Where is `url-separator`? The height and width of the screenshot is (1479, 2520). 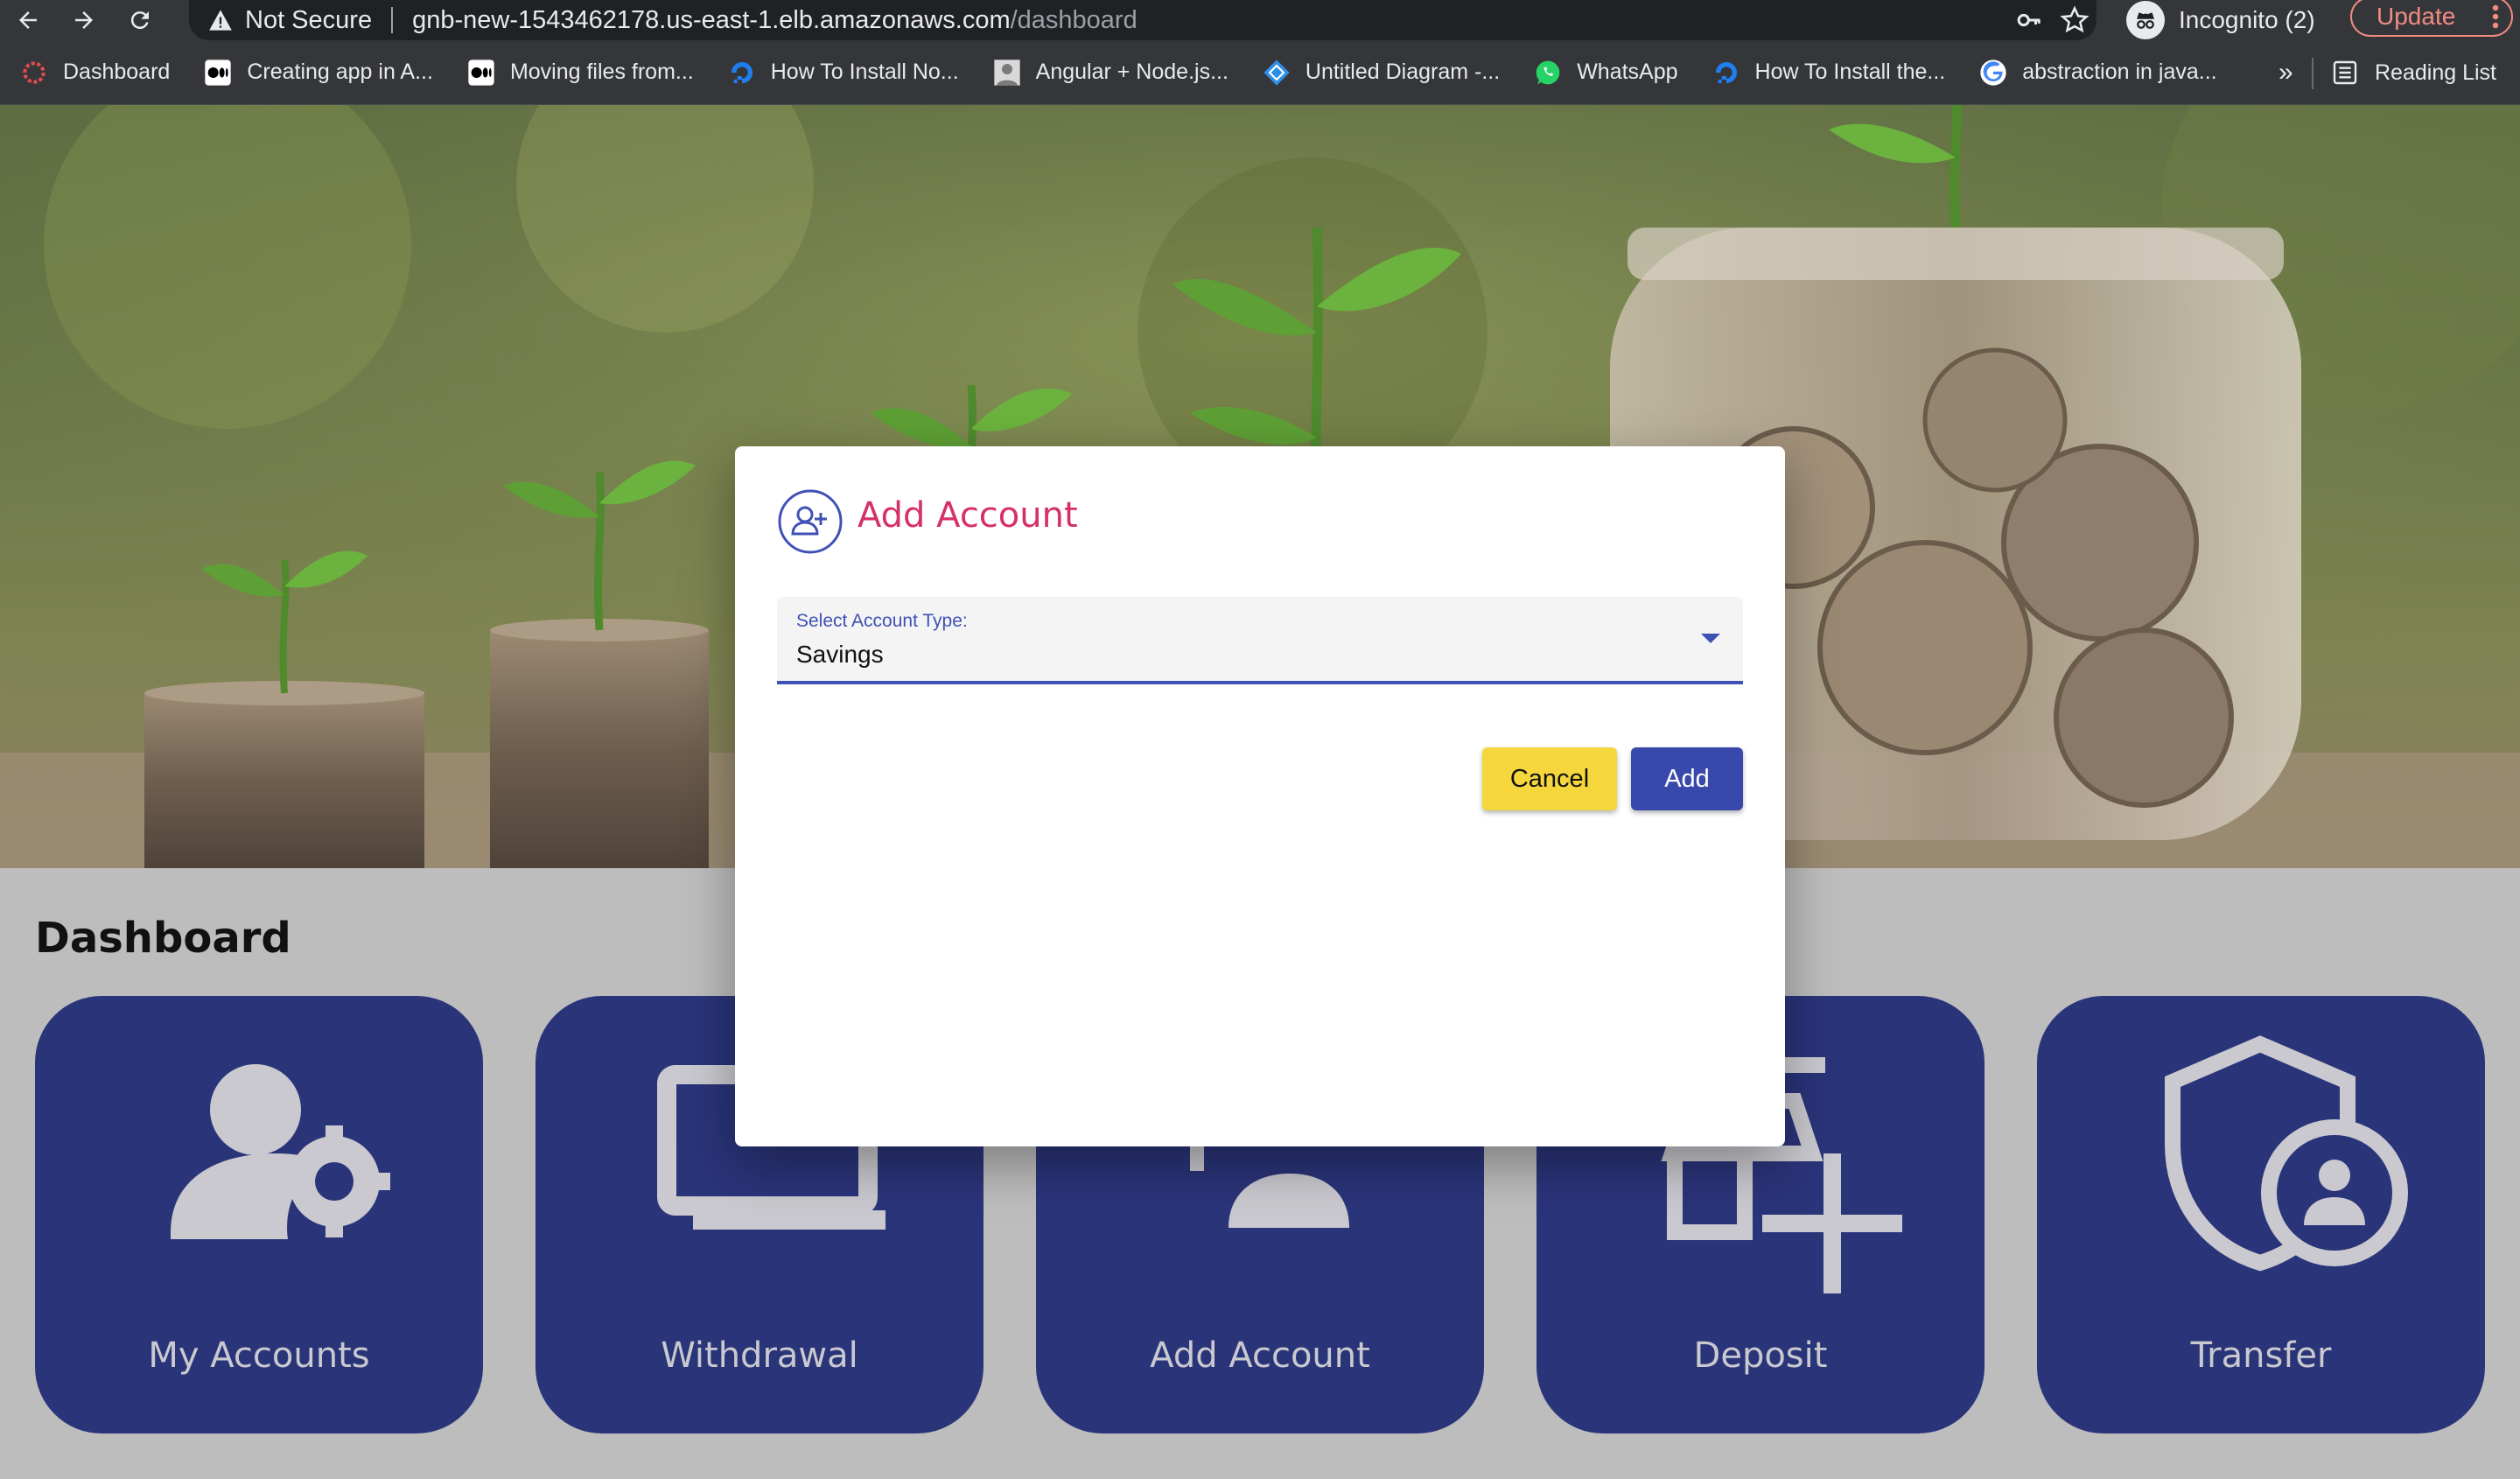
url-separator is located at coordinates (392, 20).